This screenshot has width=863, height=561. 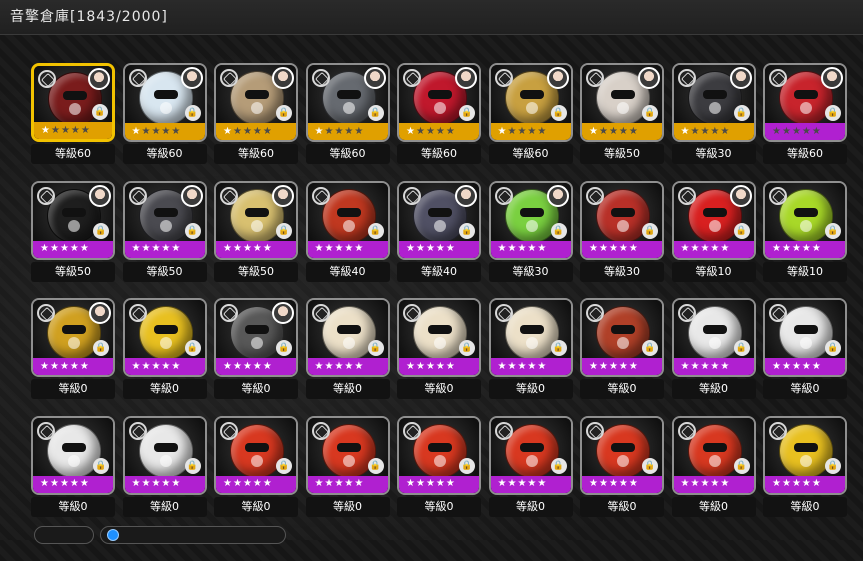 I want to click on star-rating: ★ ★ ★ ★ ★, so click(x=73, y=366).